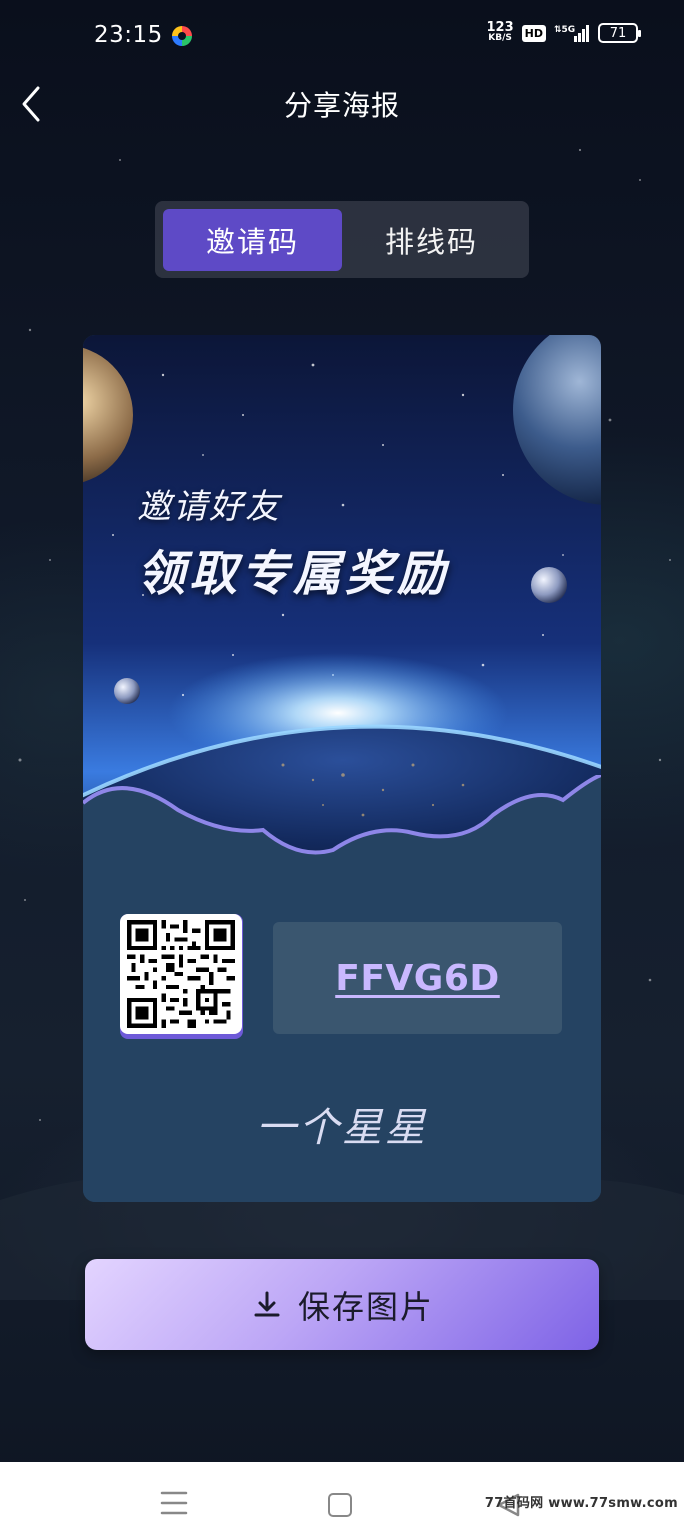  Describe the element at coordinates (581, 1503) in the screenshot. I see `watermark: 77首码网 www.77smw.com` at that location.